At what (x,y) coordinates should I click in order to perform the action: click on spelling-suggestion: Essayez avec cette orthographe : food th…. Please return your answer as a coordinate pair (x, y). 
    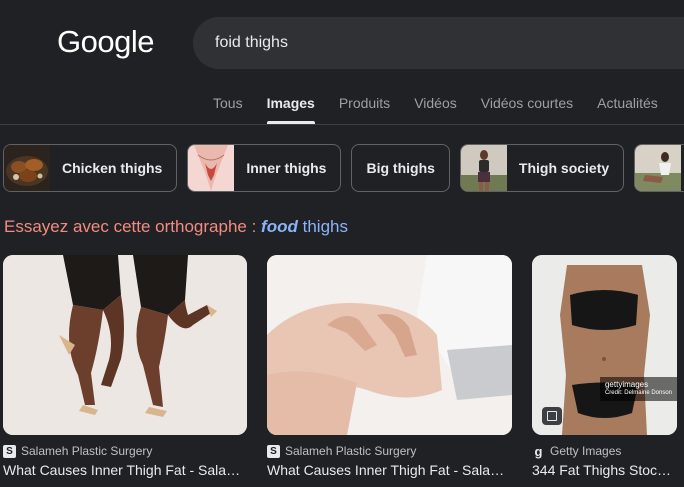
    Looking at the image, I should click on (176, 227).